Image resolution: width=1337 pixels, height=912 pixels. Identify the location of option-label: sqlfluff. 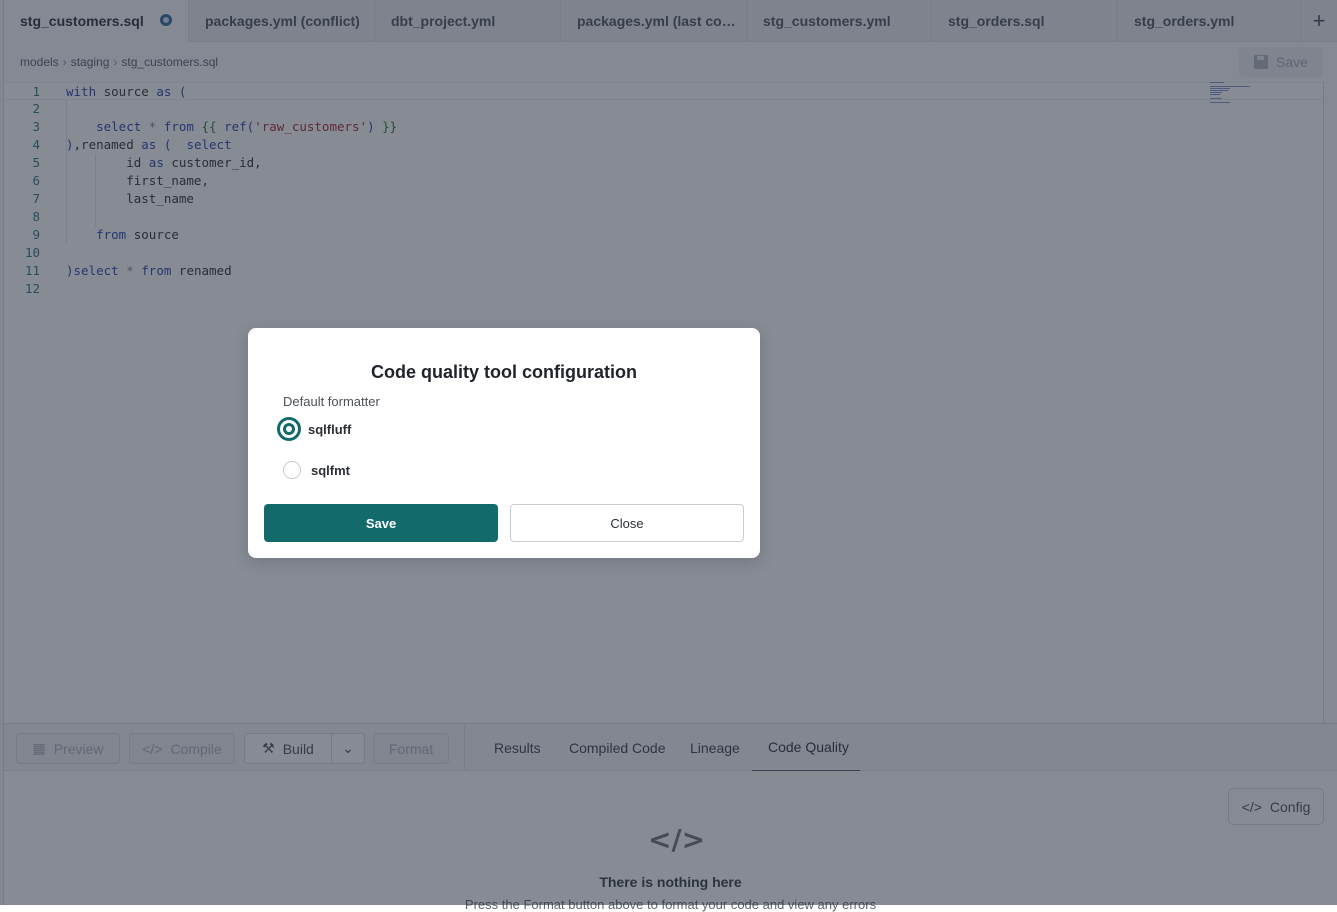
(330, 429).